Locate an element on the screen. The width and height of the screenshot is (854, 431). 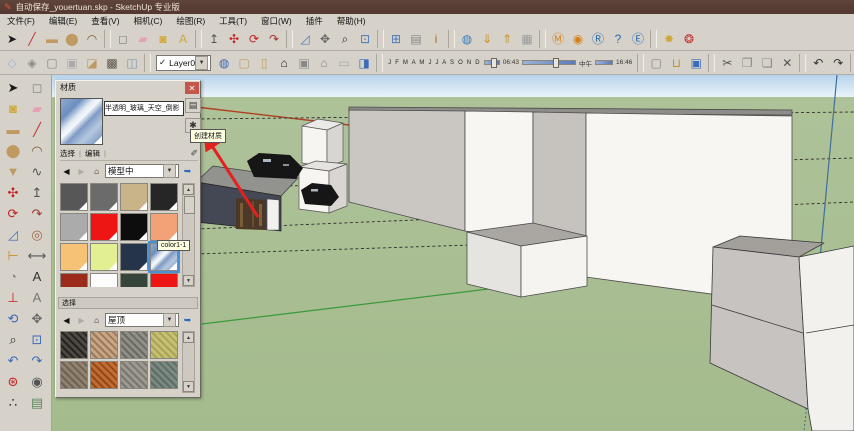
menu-plugins: 插件 is located at coordinates (314, 21).